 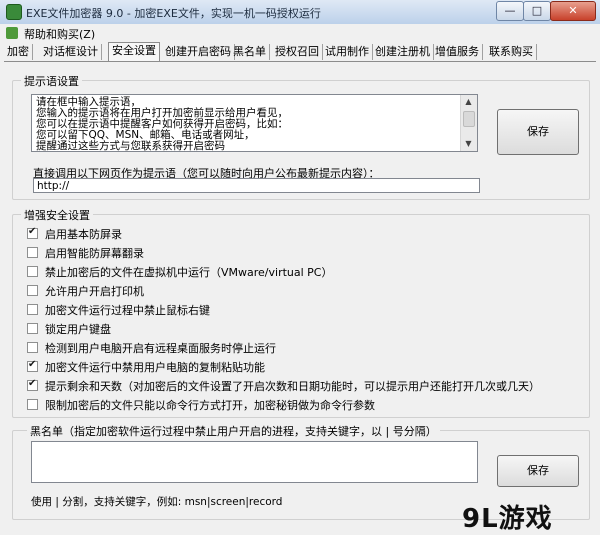 What do you see at coordinates (198, 52) in the screenshot?
I see `tab-create-password: 创建开启密码` at bounding box center [198, 52].